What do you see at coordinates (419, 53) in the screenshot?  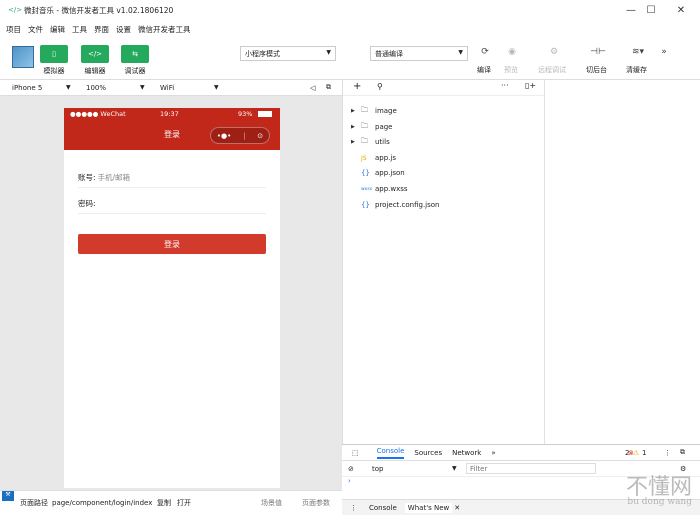 I see `compile-select: 普通编译 ▼` at bounding box center [419, 53].